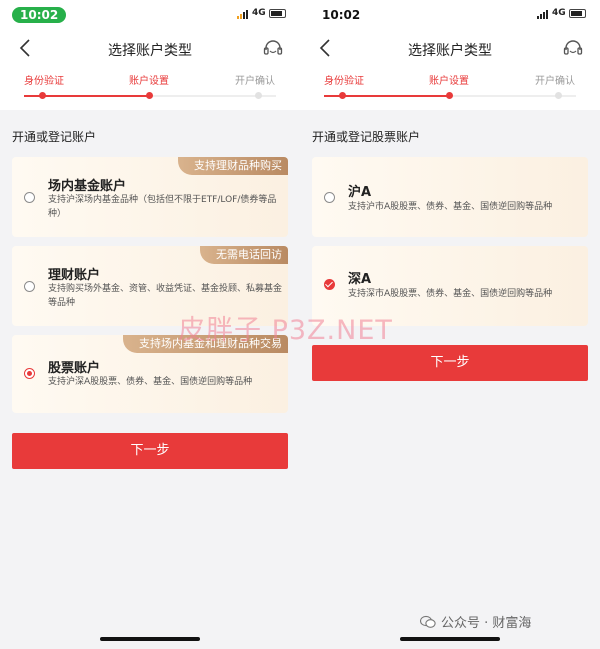  I want to click on card-title: 沪A, so click(360, 192).